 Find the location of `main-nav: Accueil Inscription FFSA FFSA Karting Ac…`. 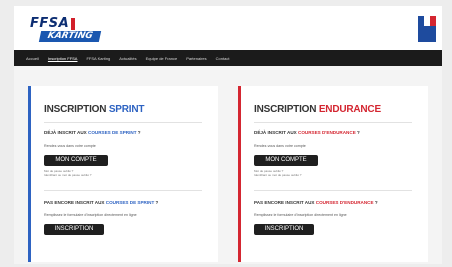

main-nav: Accueil Inscription FFSA FFSA Karting Ac… is located at coordinates (228, 58).